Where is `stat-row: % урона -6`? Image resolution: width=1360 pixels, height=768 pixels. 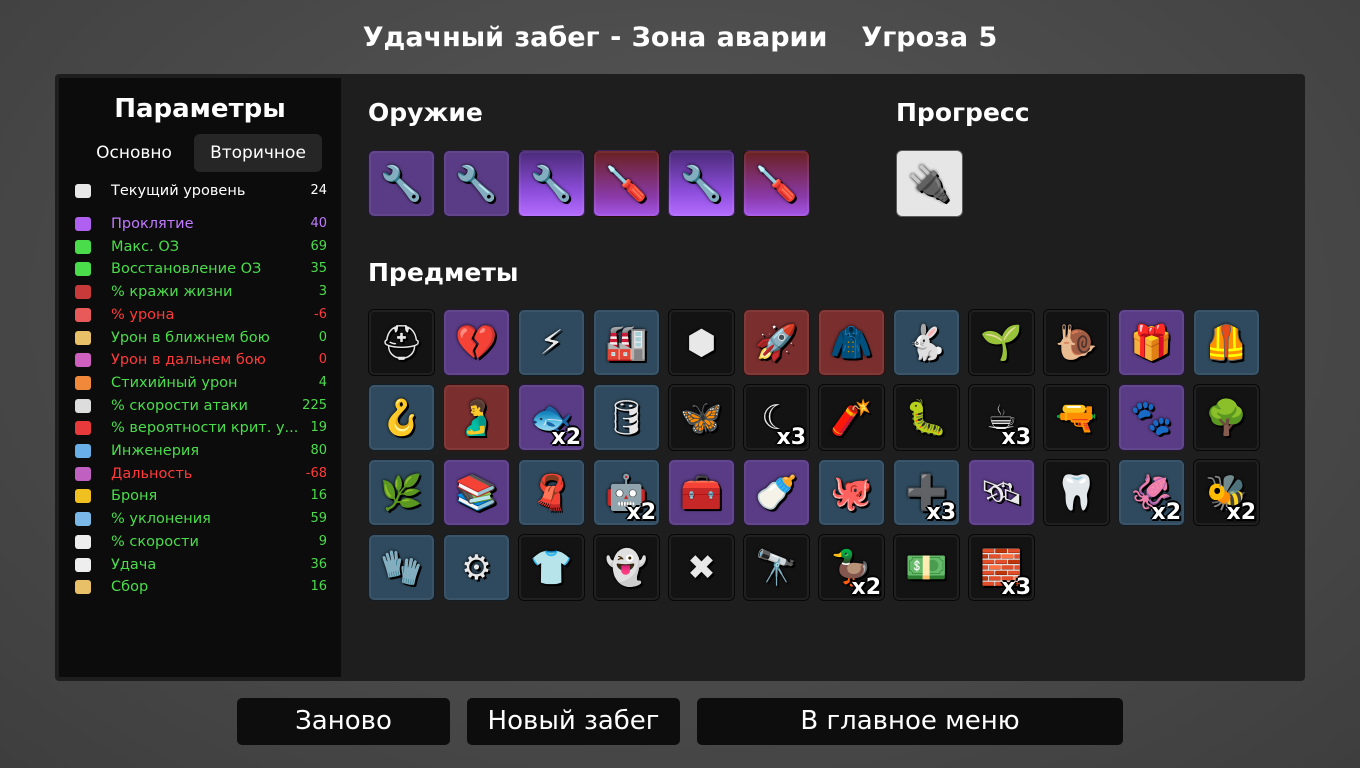
stat-row: % урона -6 is located at coordinates (201, 315).